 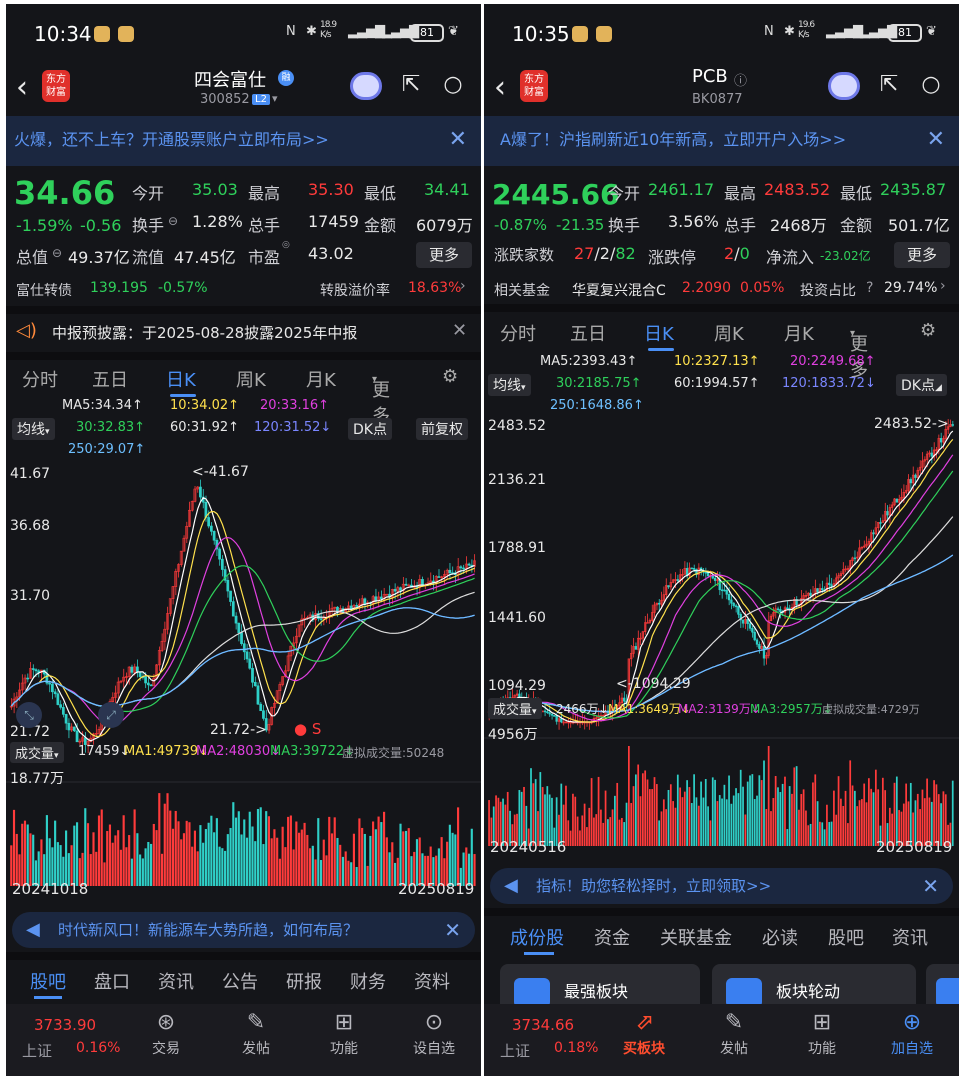 I want to click on tab-research: 研报, so click(x=304, y=981).